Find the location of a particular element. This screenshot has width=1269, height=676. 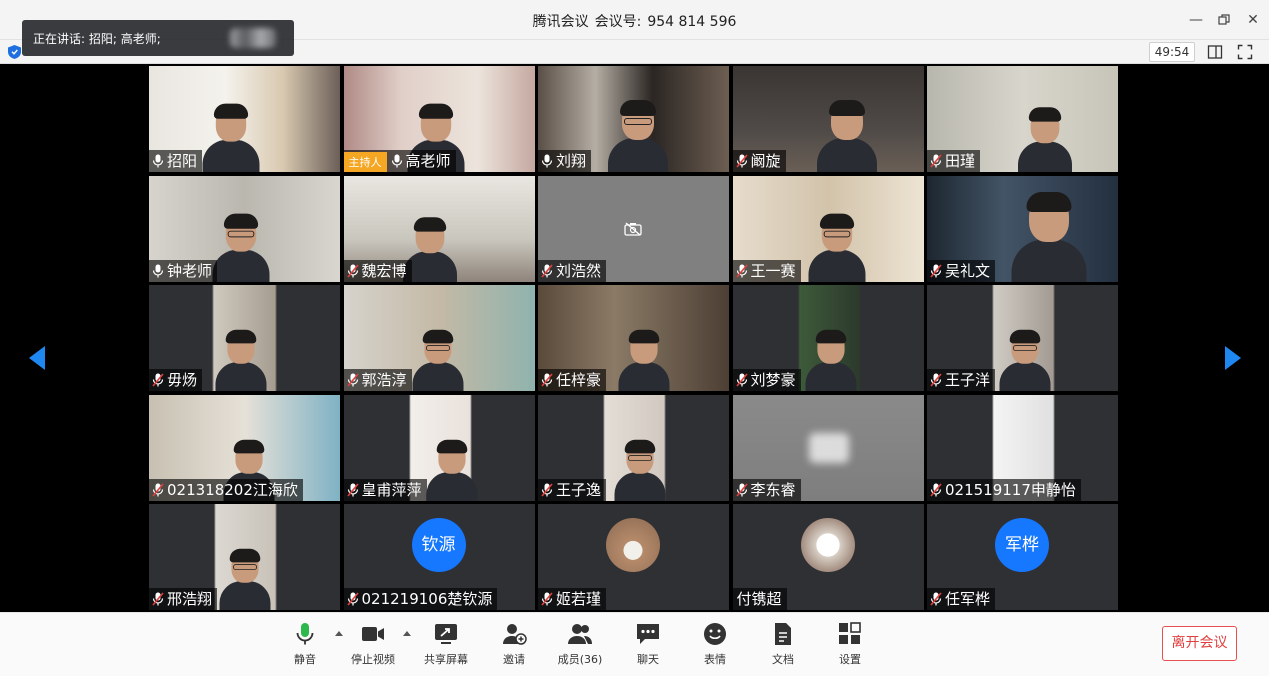

participant-tile: 任梓豪 is located at coordinates (633, 338).